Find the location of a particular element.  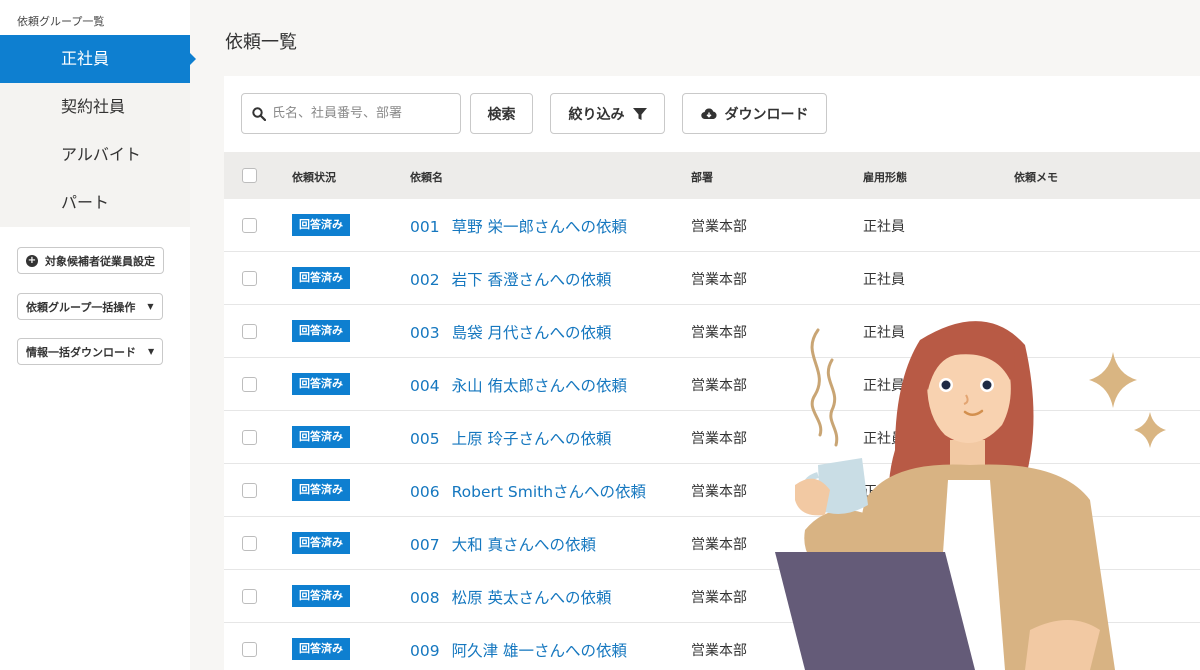

target-settings-label: 対象候補者従業員設定 is located at coordinates (100, 261).